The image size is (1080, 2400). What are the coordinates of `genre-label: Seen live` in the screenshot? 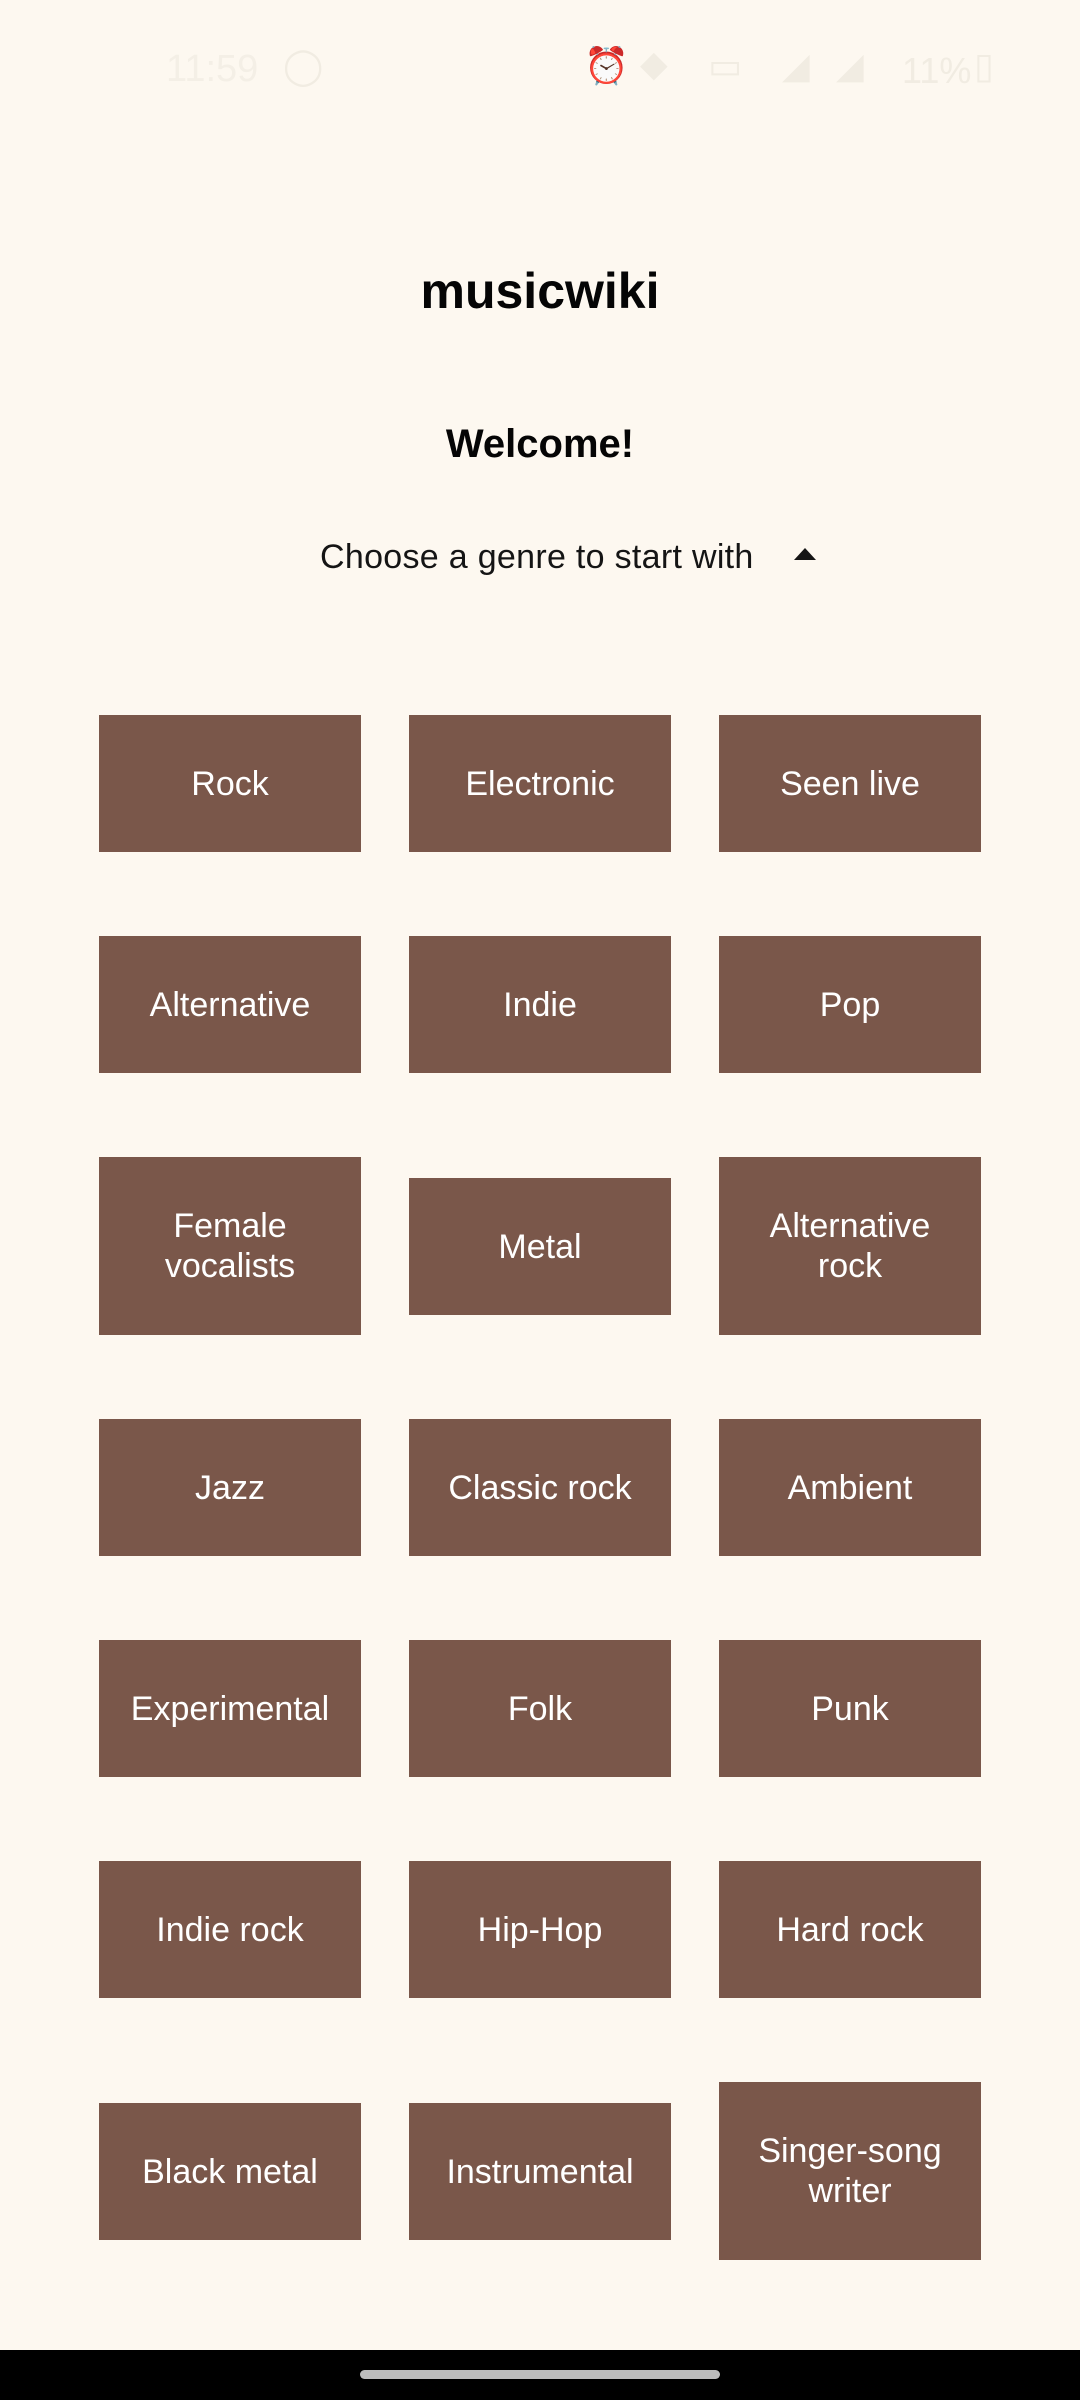 It's located at (850, 783).